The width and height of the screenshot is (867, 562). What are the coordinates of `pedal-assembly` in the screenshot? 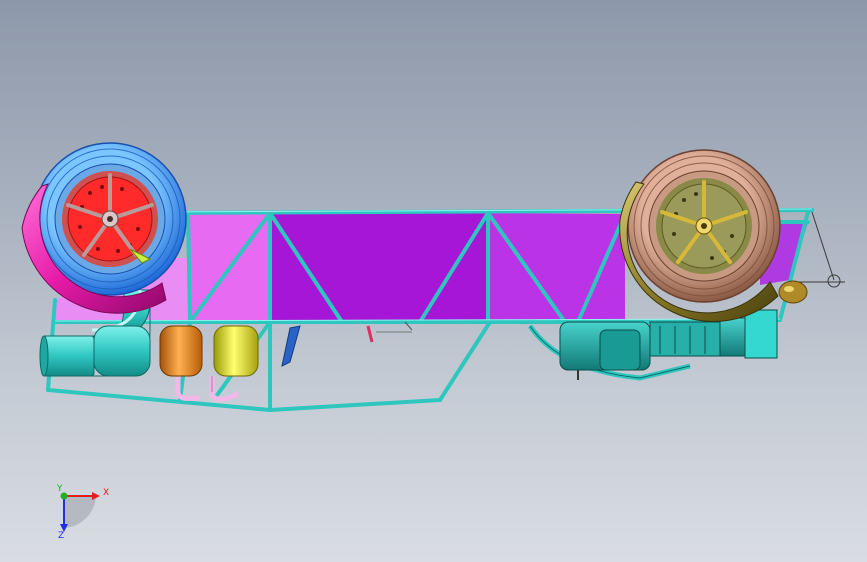 It's located at (347, 344).